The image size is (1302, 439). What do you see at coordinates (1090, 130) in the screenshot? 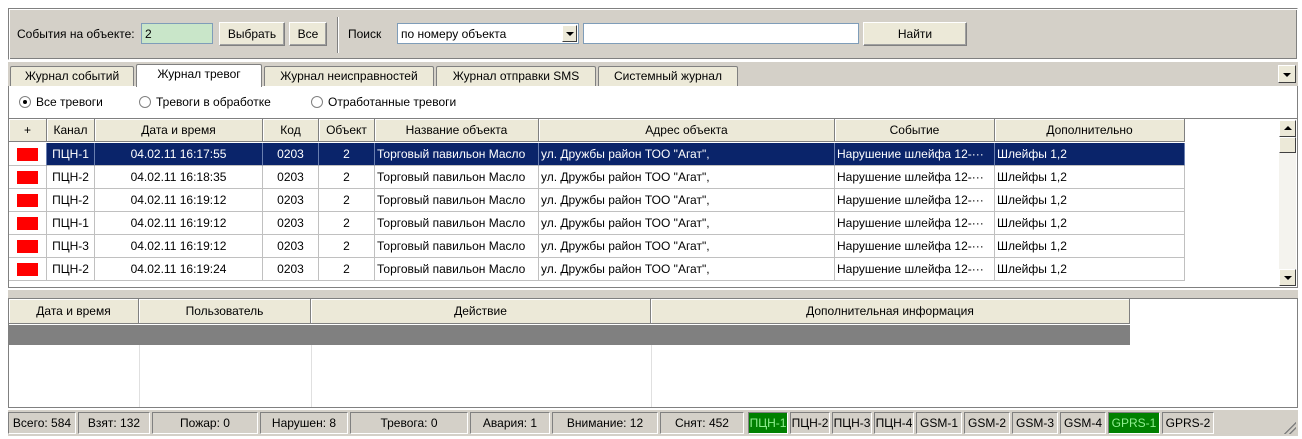
I see `column-header: Дополнительно` at bounding box center [1090, 130].